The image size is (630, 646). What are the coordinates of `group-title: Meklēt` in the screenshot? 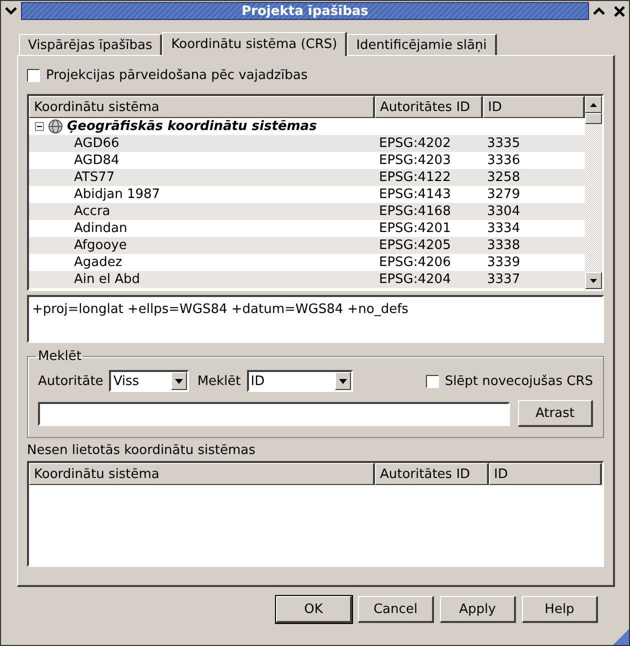 It's located at (59, 356).